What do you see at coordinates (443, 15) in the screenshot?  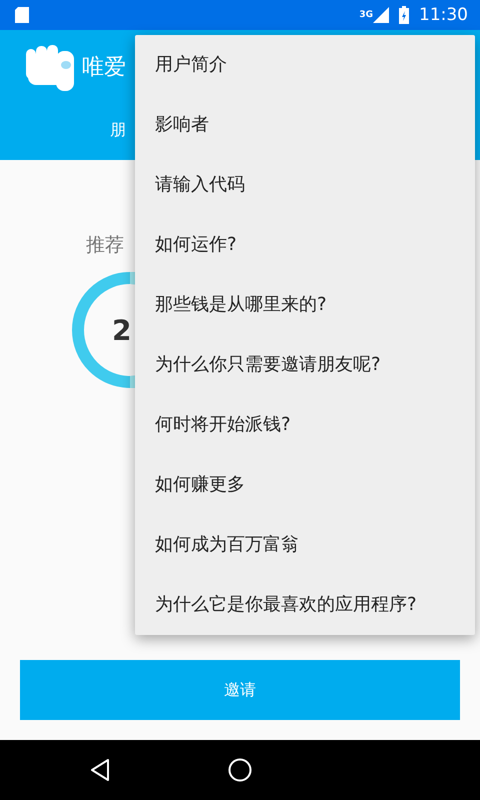 I see `clock: 11:30` at bounding box center [443, 15].